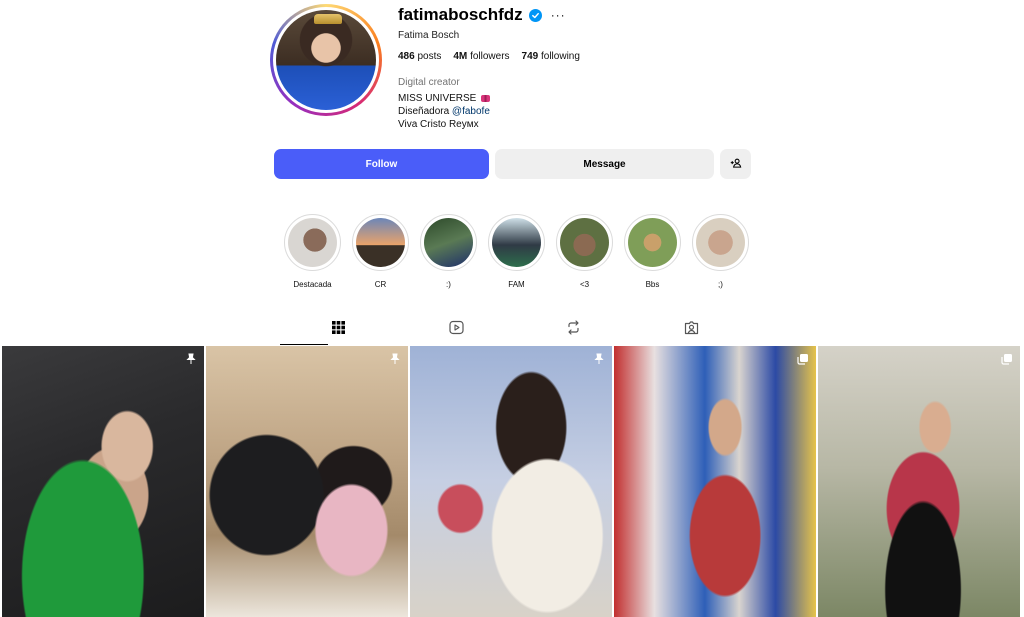 This screenshot has width=1024, height=617. I want to click on username: fatimaboschfdz, so click(460, 14).